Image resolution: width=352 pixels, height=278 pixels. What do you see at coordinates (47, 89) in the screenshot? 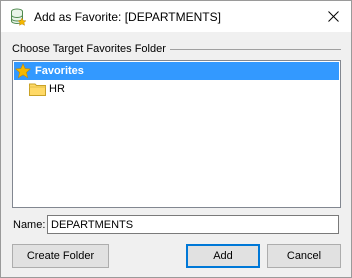
I see `tree-item-hr: HR` at bounding box center [47, 89].